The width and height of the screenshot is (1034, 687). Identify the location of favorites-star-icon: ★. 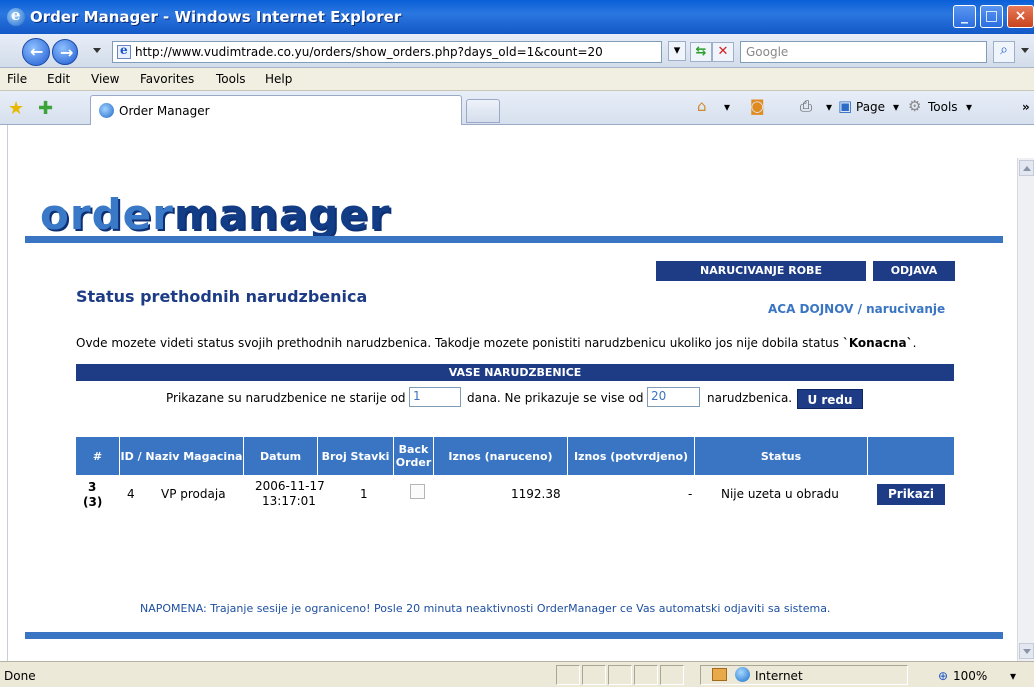
(16, 108).